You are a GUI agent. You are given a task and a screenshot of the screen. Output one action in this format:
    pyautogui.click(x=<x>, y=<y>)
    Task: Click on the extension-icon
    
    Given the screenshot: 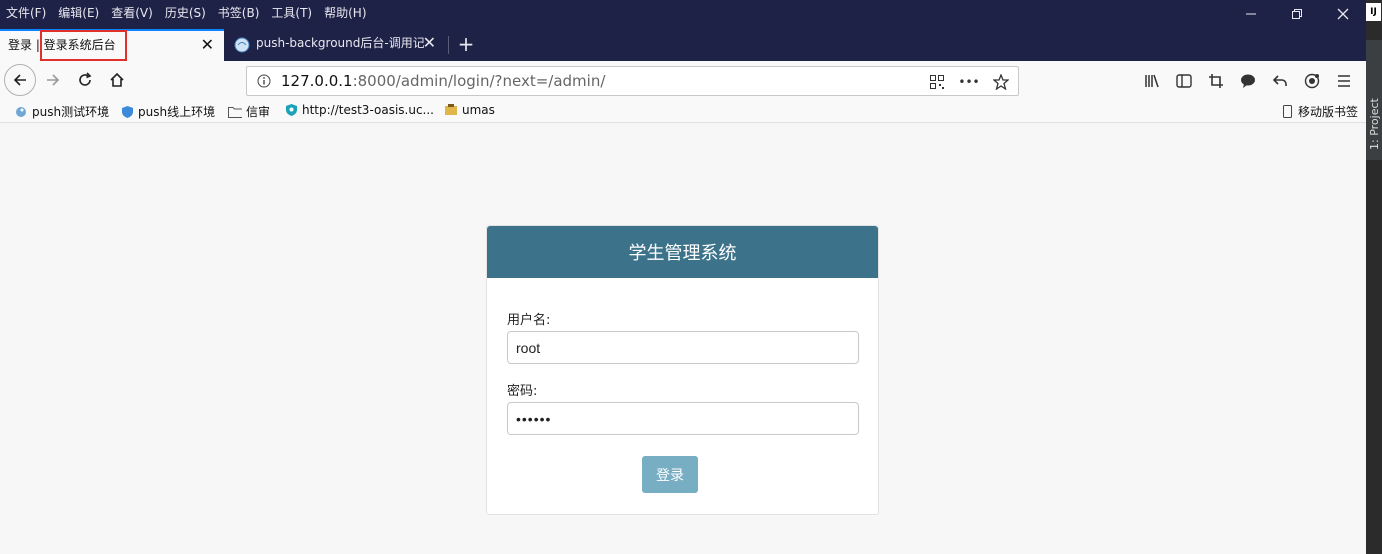 What is the action you would take?
    pyautogui.click(x=1312, y=81)
    